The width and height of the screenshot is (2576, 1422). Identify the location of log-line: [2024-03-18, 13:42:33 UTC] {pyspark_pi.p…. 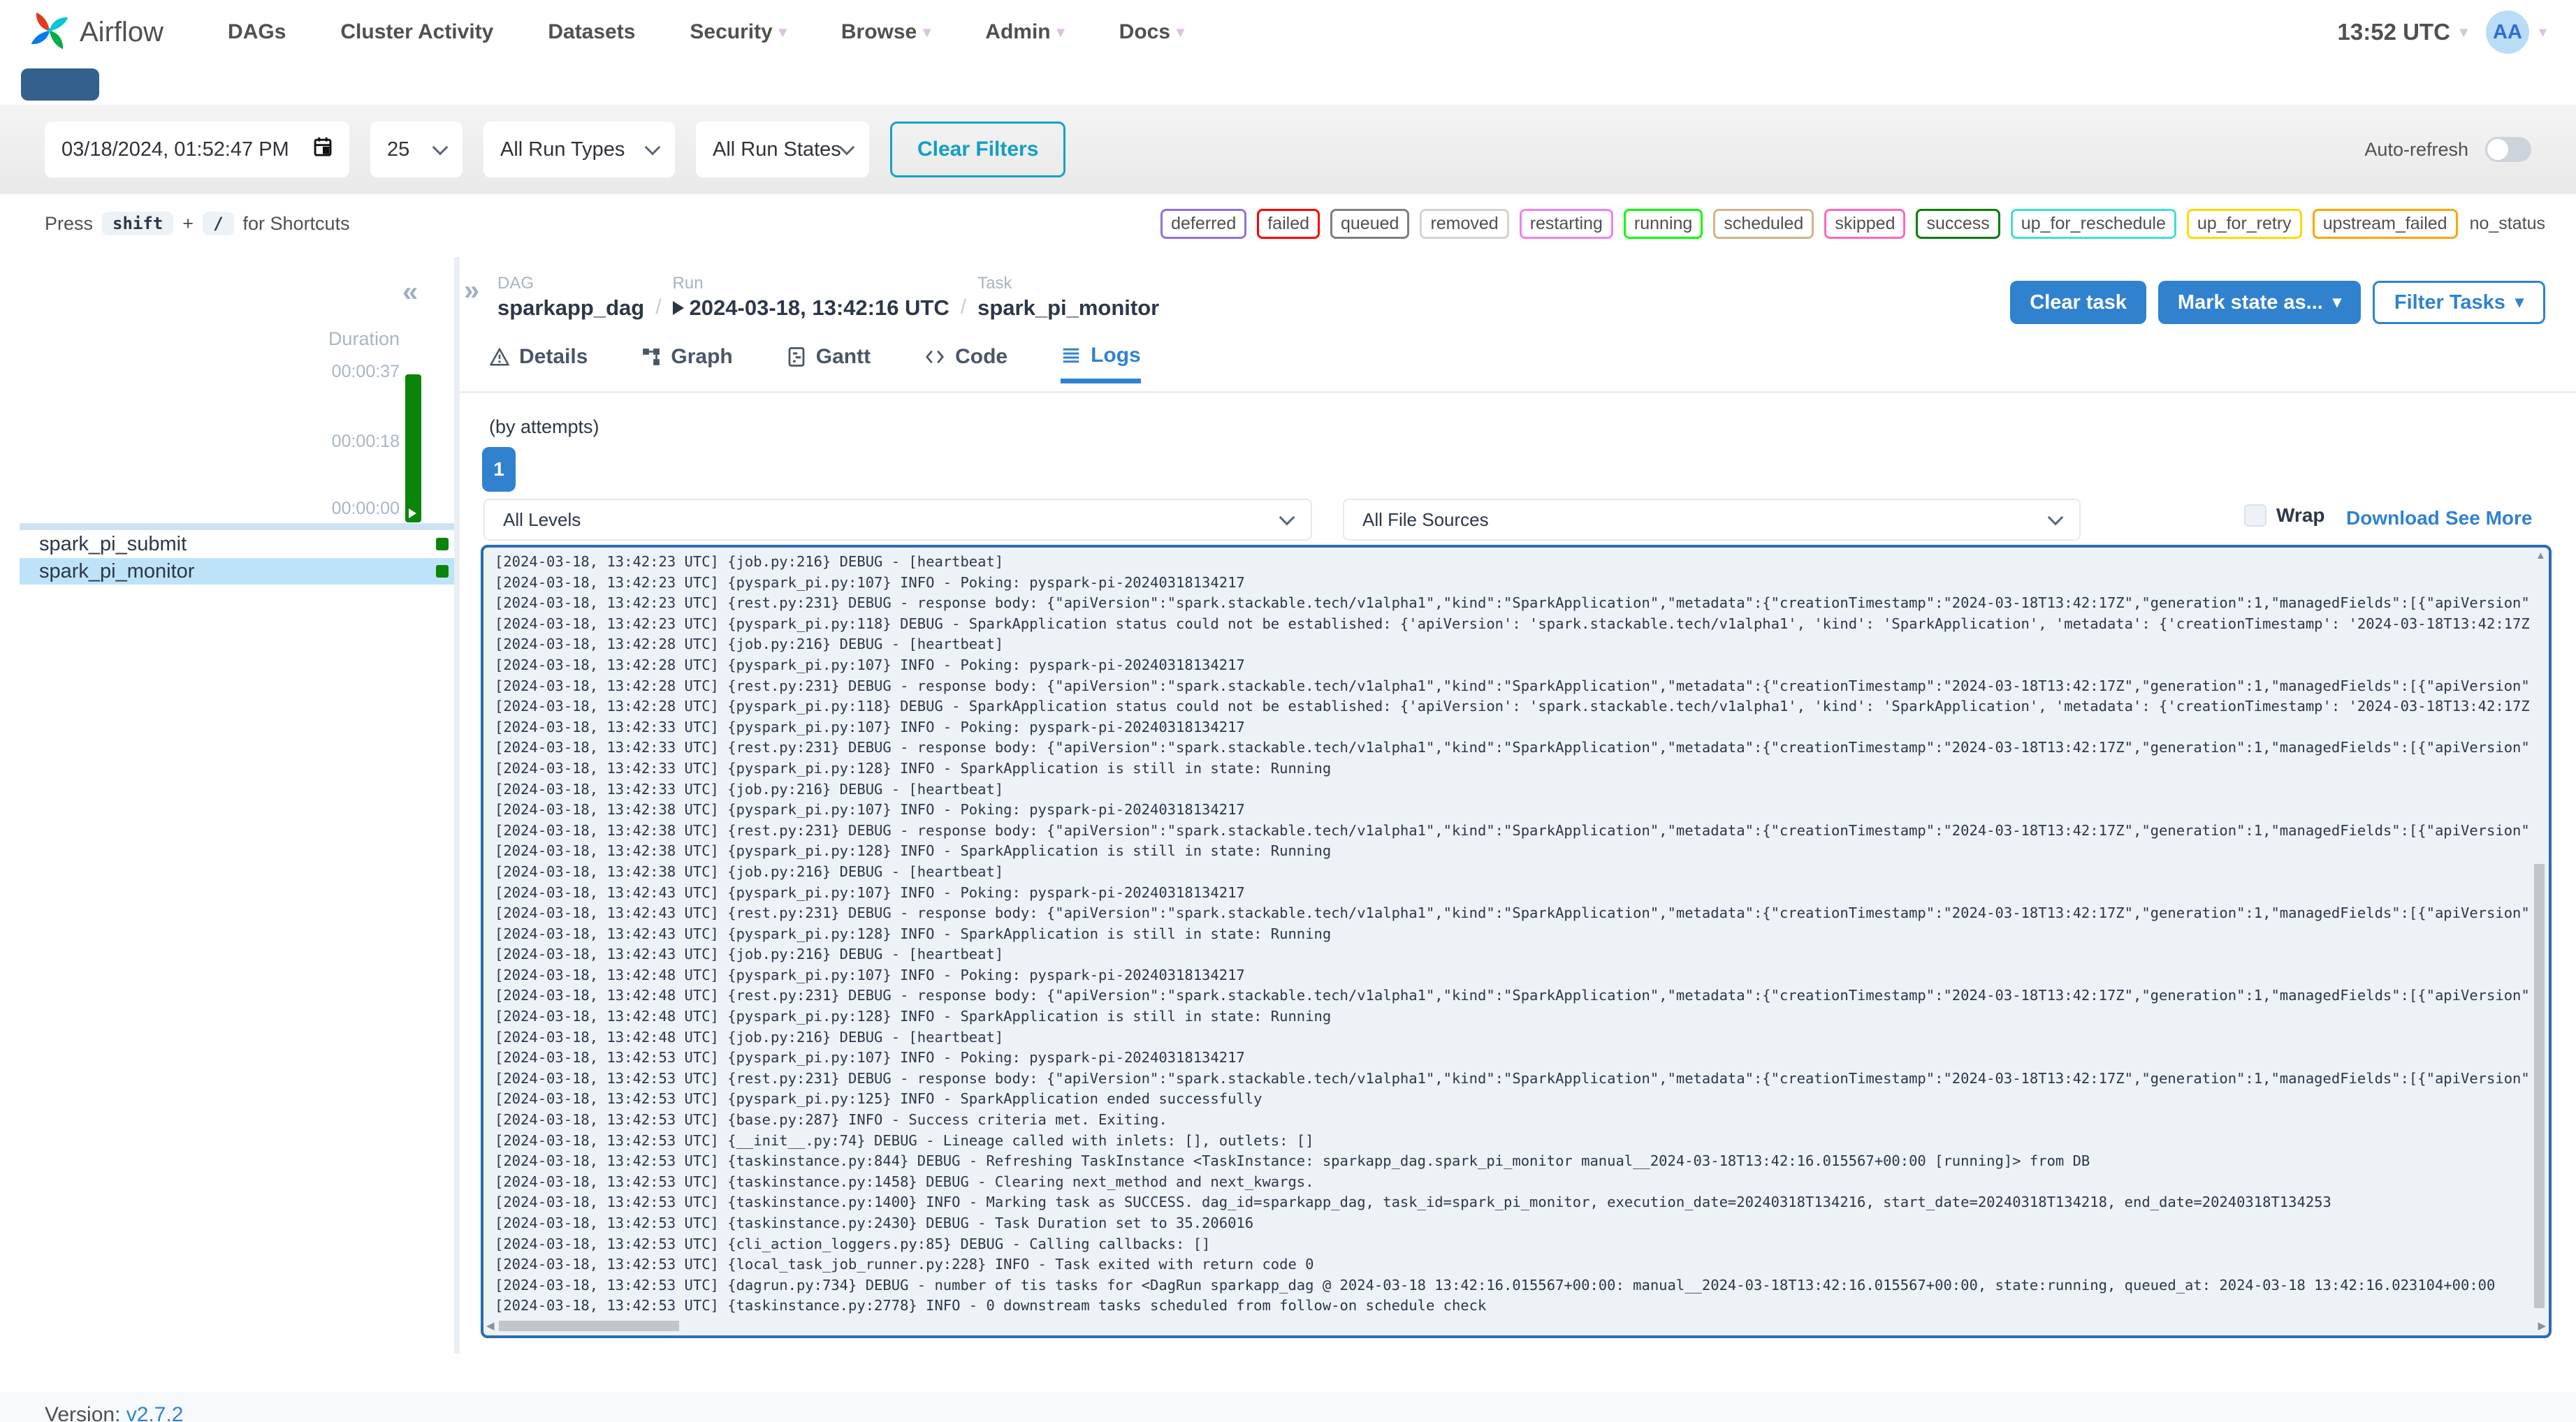
(870, 726).